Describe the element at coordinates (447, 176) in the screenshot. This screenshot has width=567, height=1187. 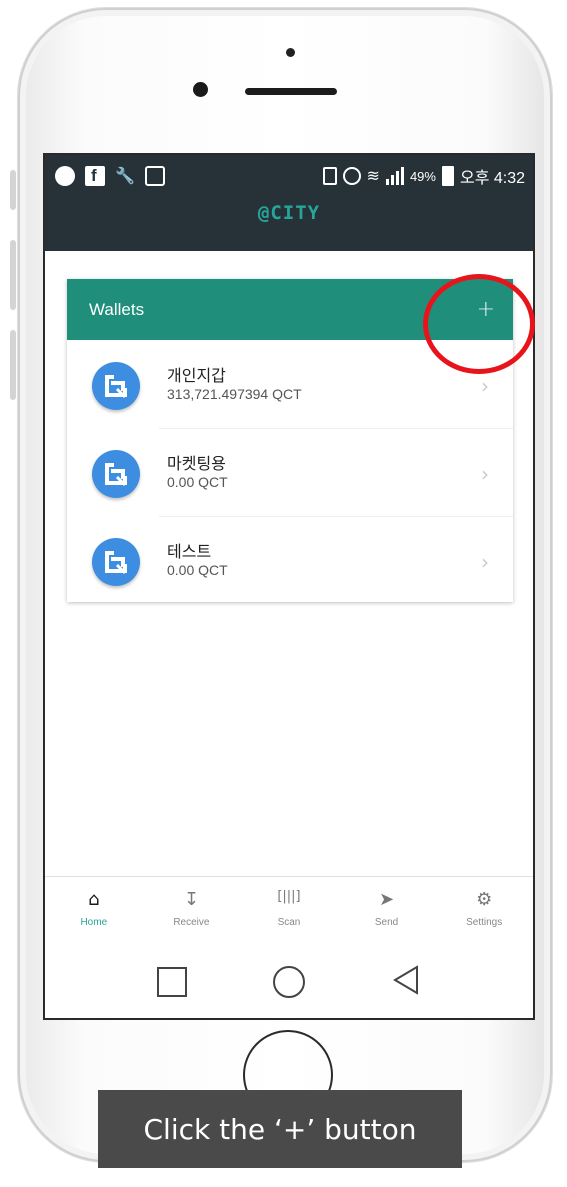
I see `battery-icon` at that location.